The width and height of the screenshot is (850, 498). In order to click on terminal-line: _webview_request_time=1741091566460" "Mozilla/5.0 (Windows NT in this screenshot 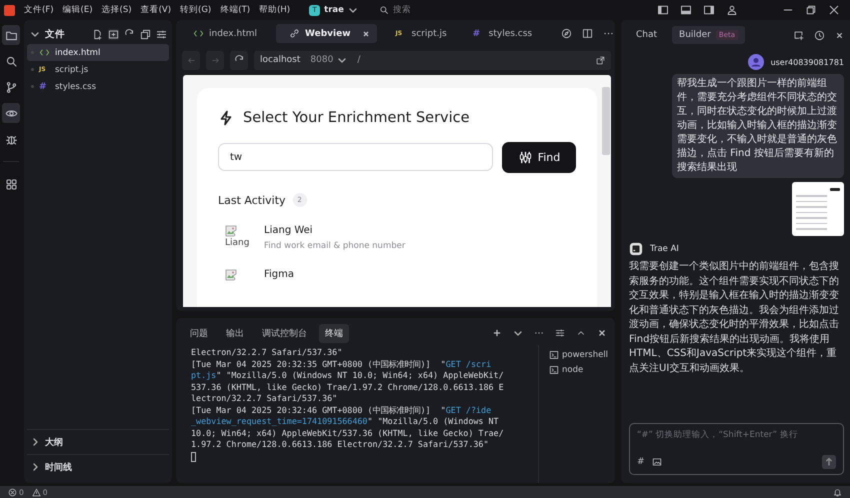, I will do `click(345, 422)`.